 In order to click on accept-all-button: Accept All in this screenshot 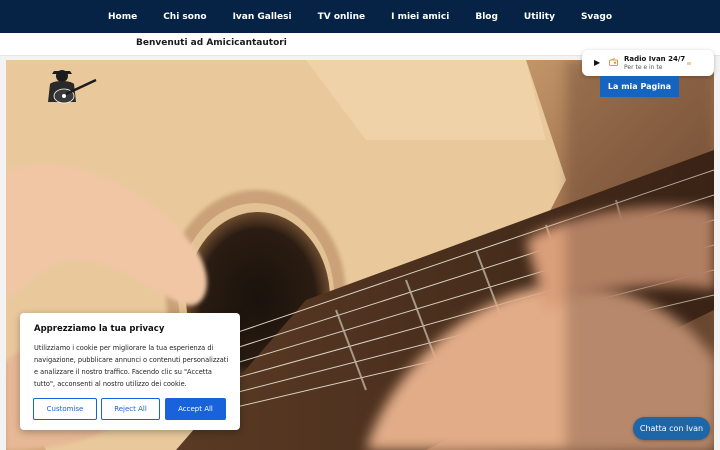, I will do `click(195, 409)`.